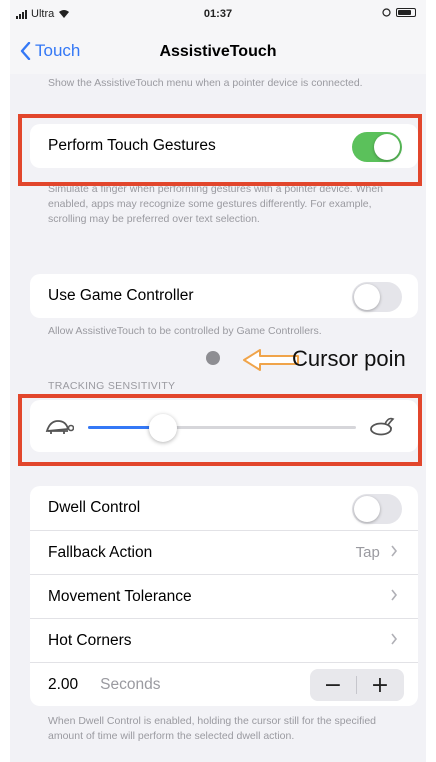 Image resolution: width=436 pixels, height=762 pixels. What do you see at coordinates (63, 684) in the screenshot?
I see `dwell-time-value: 2.00` at bounding box center [63, 684].